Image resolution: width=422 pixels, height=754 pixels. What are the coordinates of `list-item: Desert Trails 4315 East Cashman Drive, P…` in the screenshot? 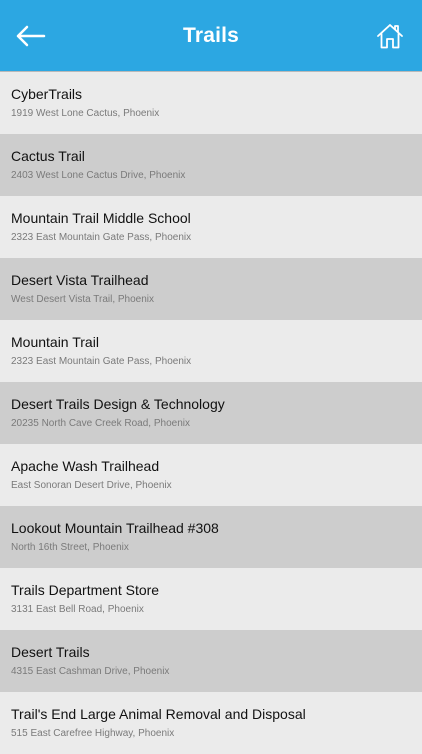 It's located at (211, 661).